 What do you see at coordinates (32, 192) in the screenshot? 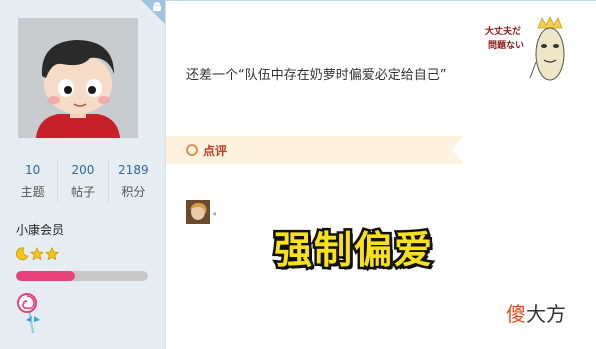
I see `stat-threads-label: 主题` at bounding box center [32, 192].